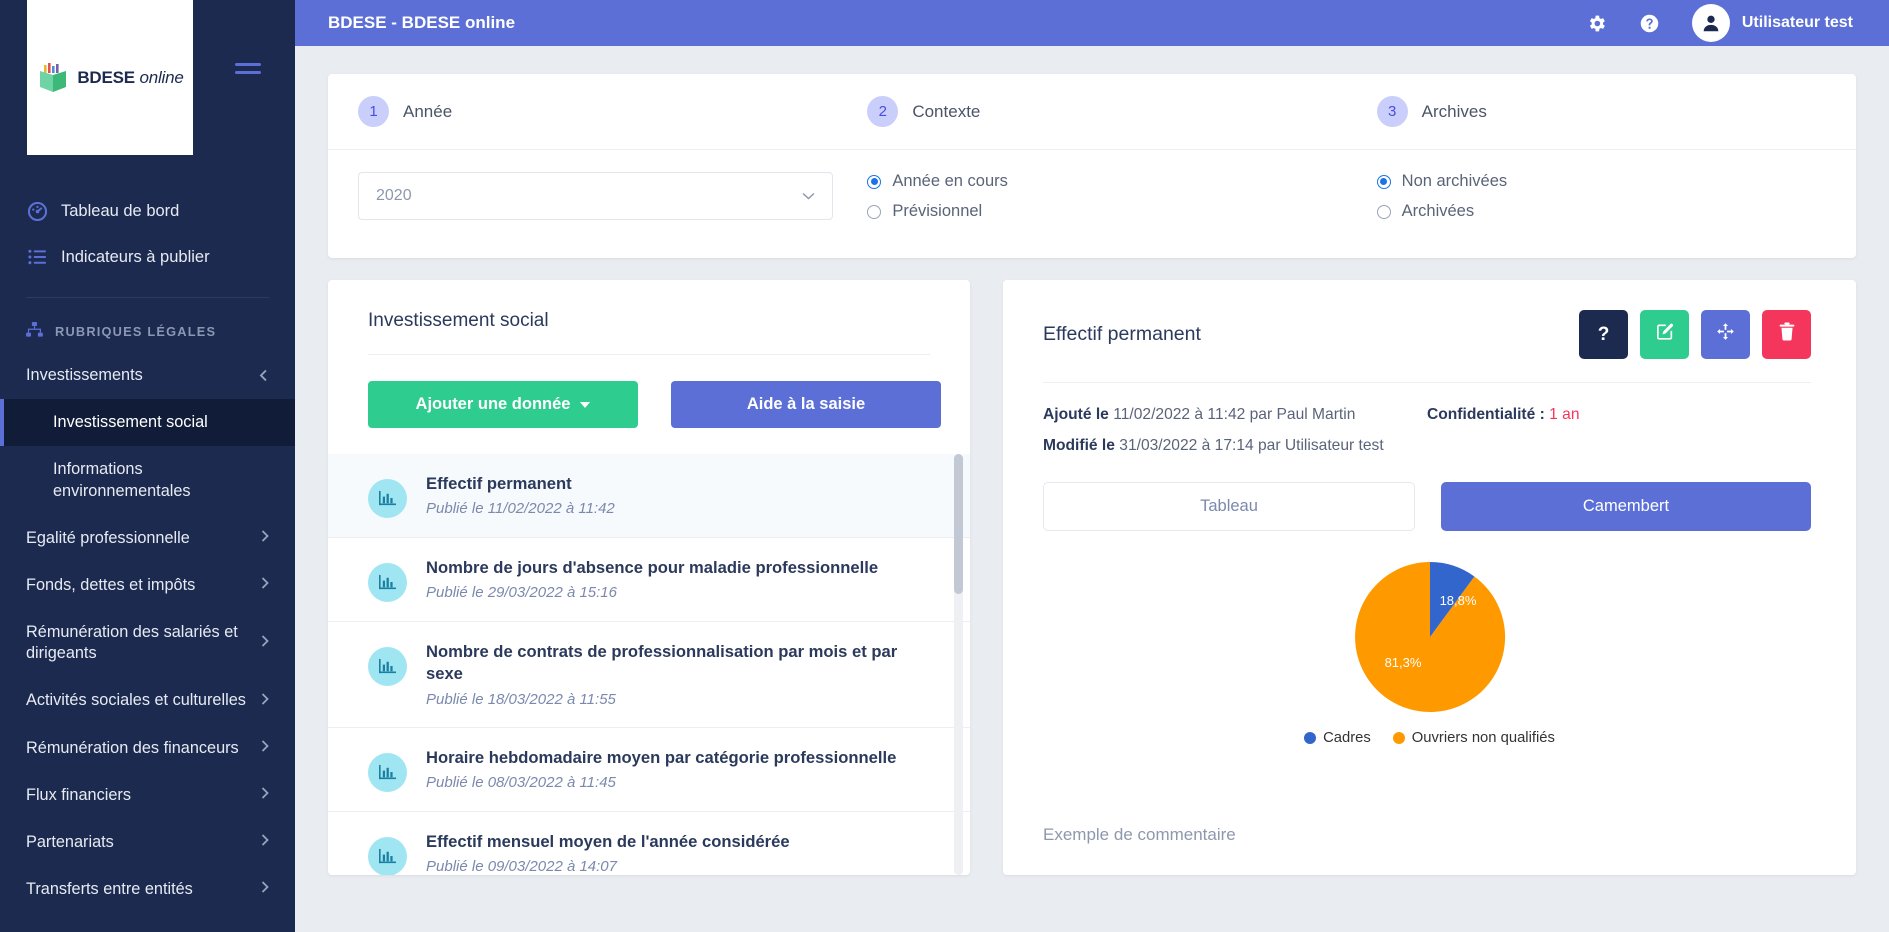  Describe the element at coordinates (147, 795) in the screenshot. I see `sidebar-item-flux-financiers: Flux financiers` at that location.